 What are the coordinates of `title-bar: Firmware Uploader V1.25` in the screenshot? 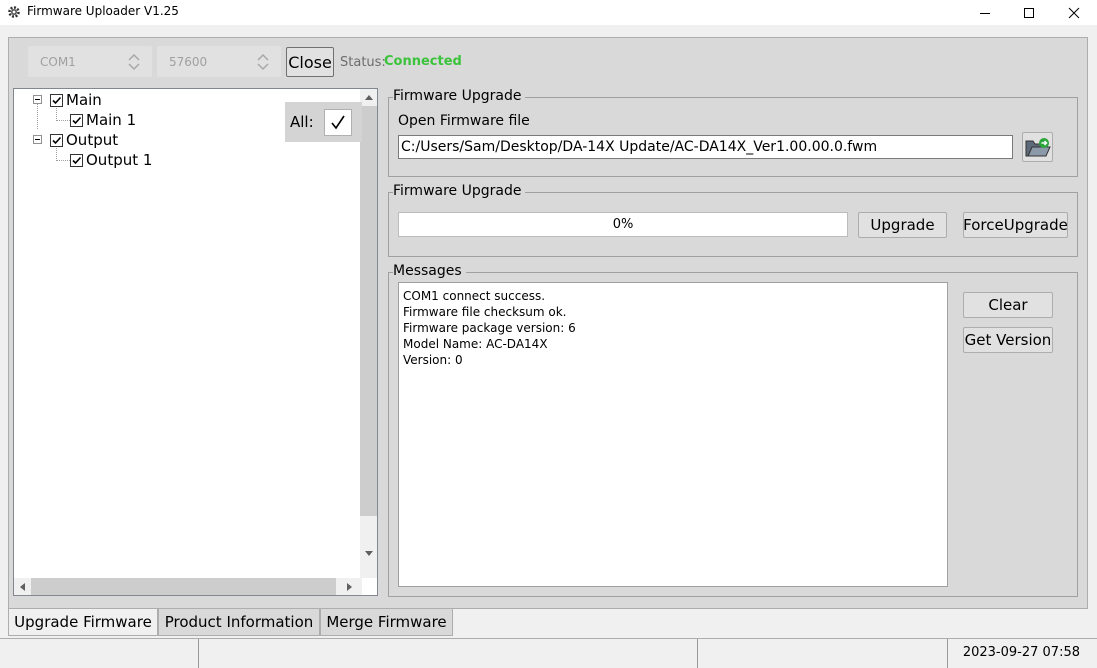 It's located at (548, 12).